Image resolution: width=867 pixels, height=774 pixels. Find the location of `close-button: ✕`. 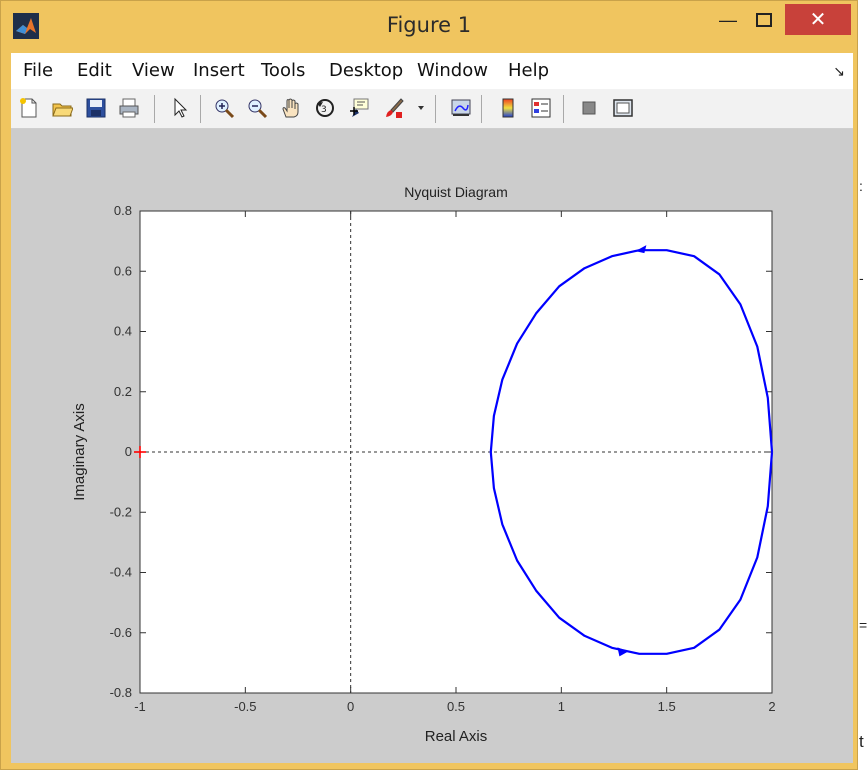

close-button: ✕ is located at coordinates (818, 19).